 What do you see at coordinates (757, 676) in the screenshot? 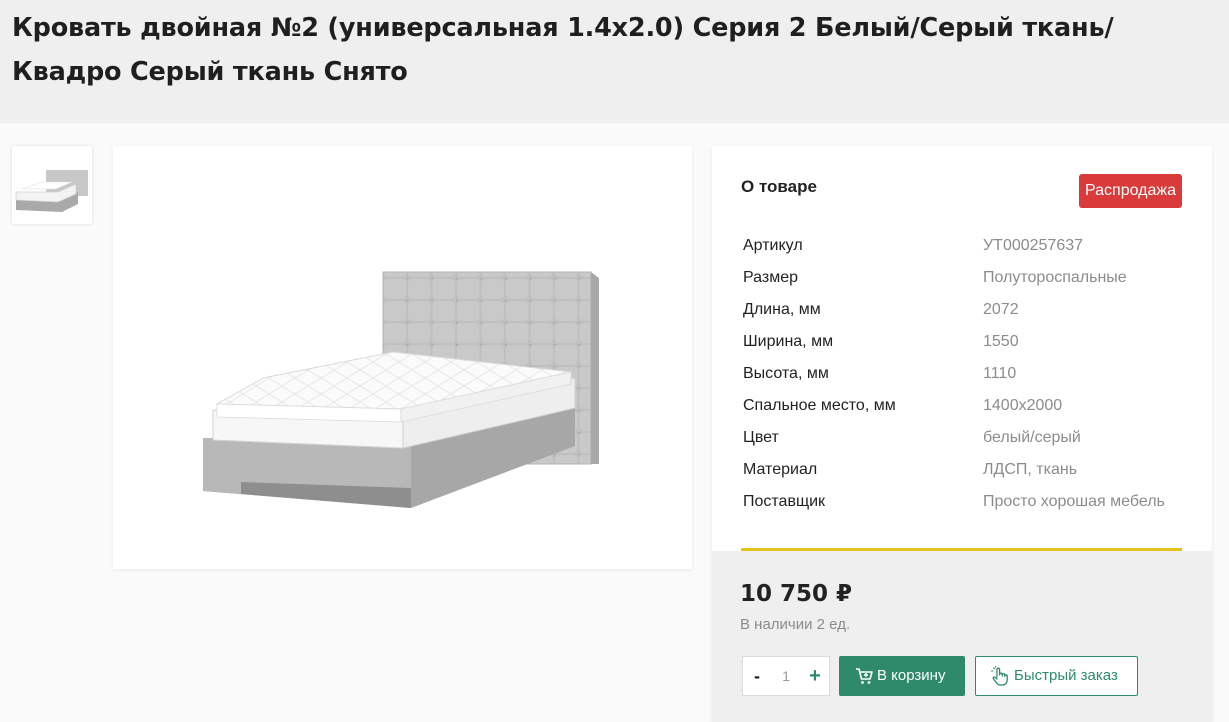
I see `quantity-decrease-button: -` at bounding box center [757, 676].